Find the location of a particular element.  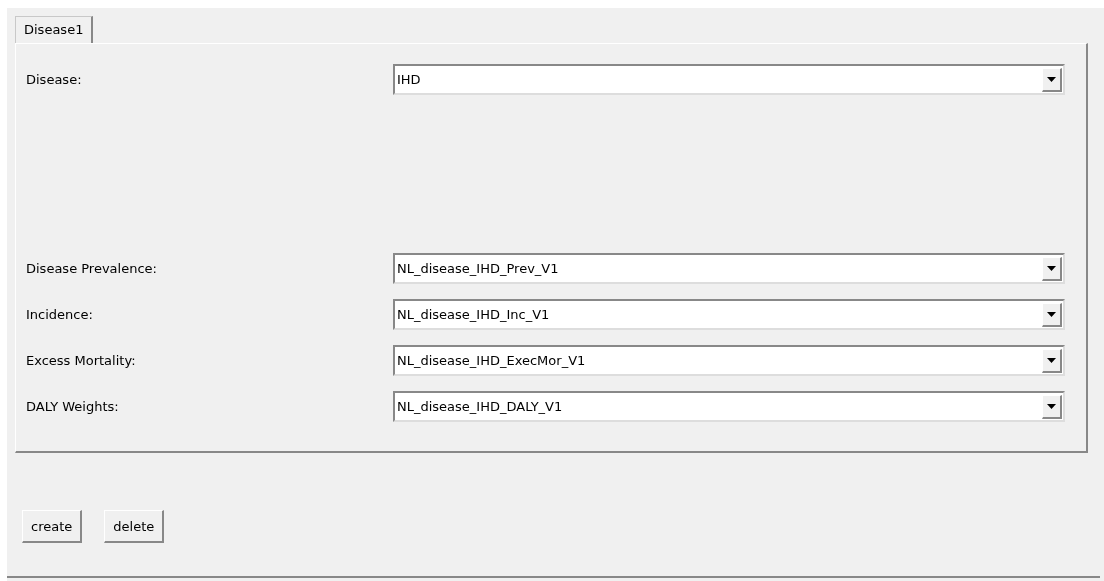

field-label: Incidence: is located at coordinates (60, 314).